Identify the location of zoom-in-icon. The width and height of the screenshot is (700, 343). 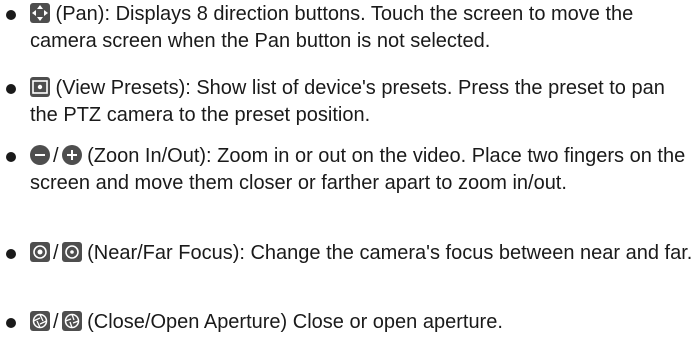
(71, 155).